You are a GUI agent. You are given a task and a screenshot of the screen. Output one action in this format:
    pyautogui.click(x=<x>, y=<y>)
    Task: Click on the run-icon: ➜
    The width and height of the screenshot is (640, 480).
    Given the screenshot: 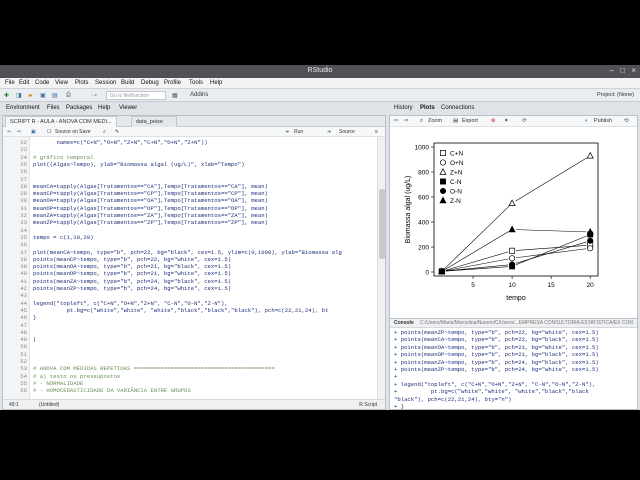 What is the action you would take?
    pyautogui.click(x=287, y=132)
    